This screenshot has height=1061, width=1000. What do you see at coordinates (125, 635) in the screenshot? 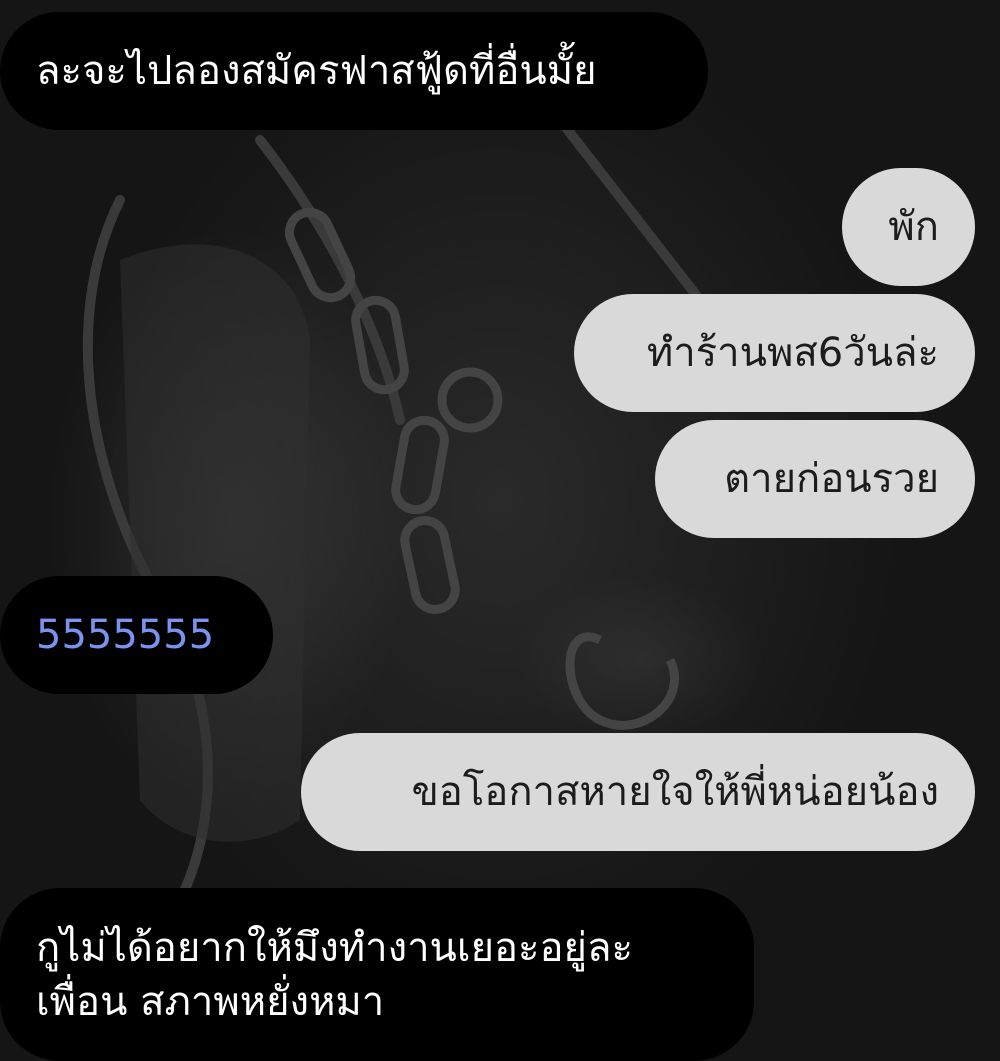
I see `message-text-link: 5555555` at bounding box center [125, 635].